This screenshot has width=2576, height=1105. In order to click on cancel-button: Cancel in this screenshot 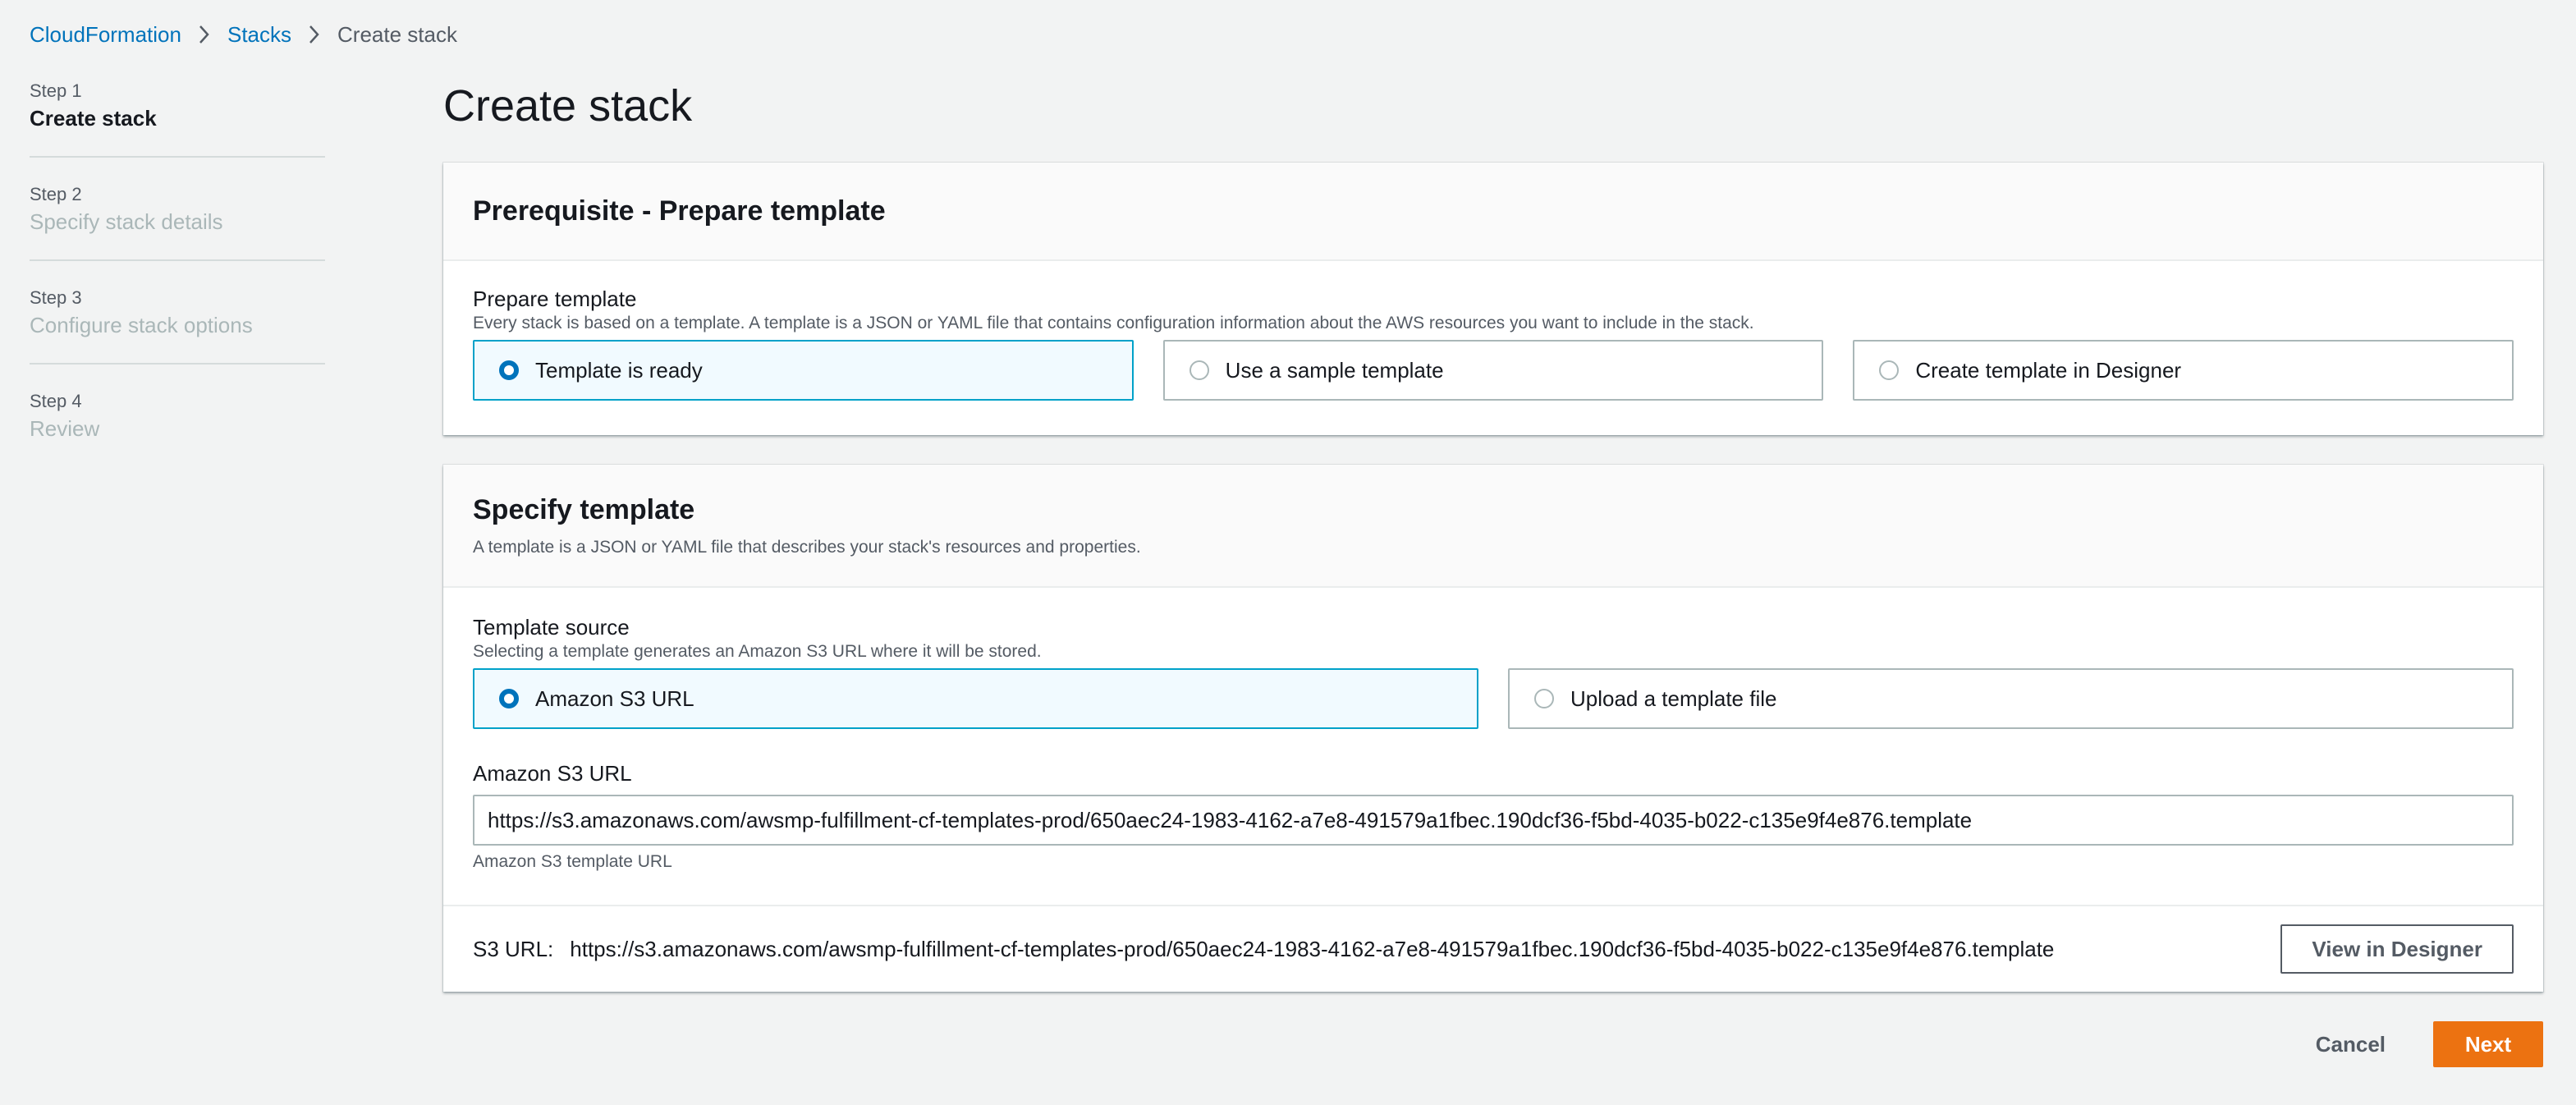, I will do `click(2351, 1044)`.